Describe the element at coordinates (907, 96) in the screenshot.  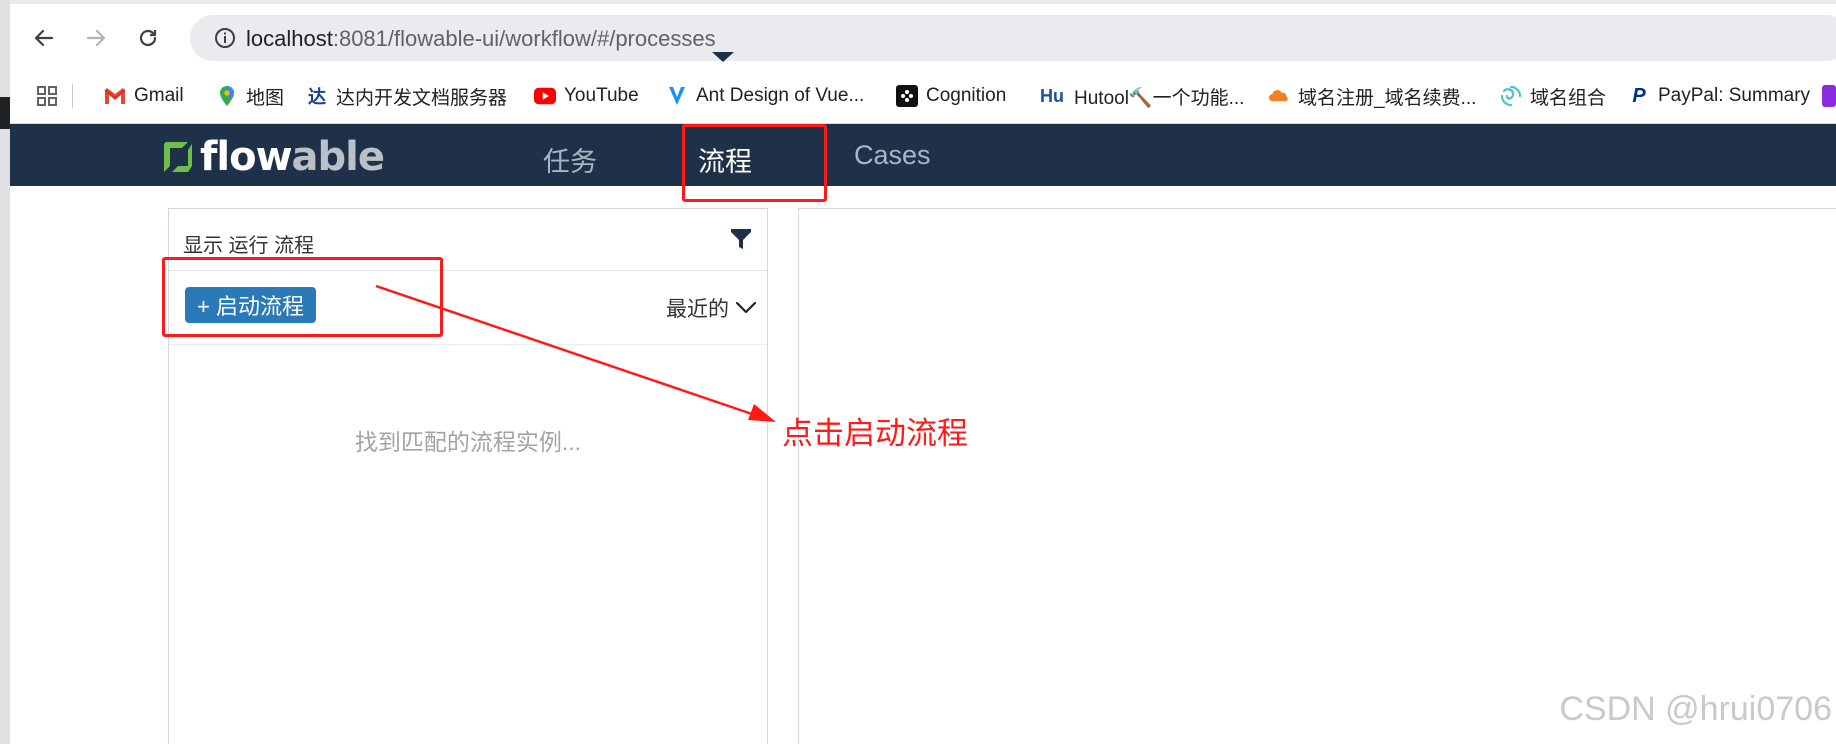
I see `cognition-icon` at that location.